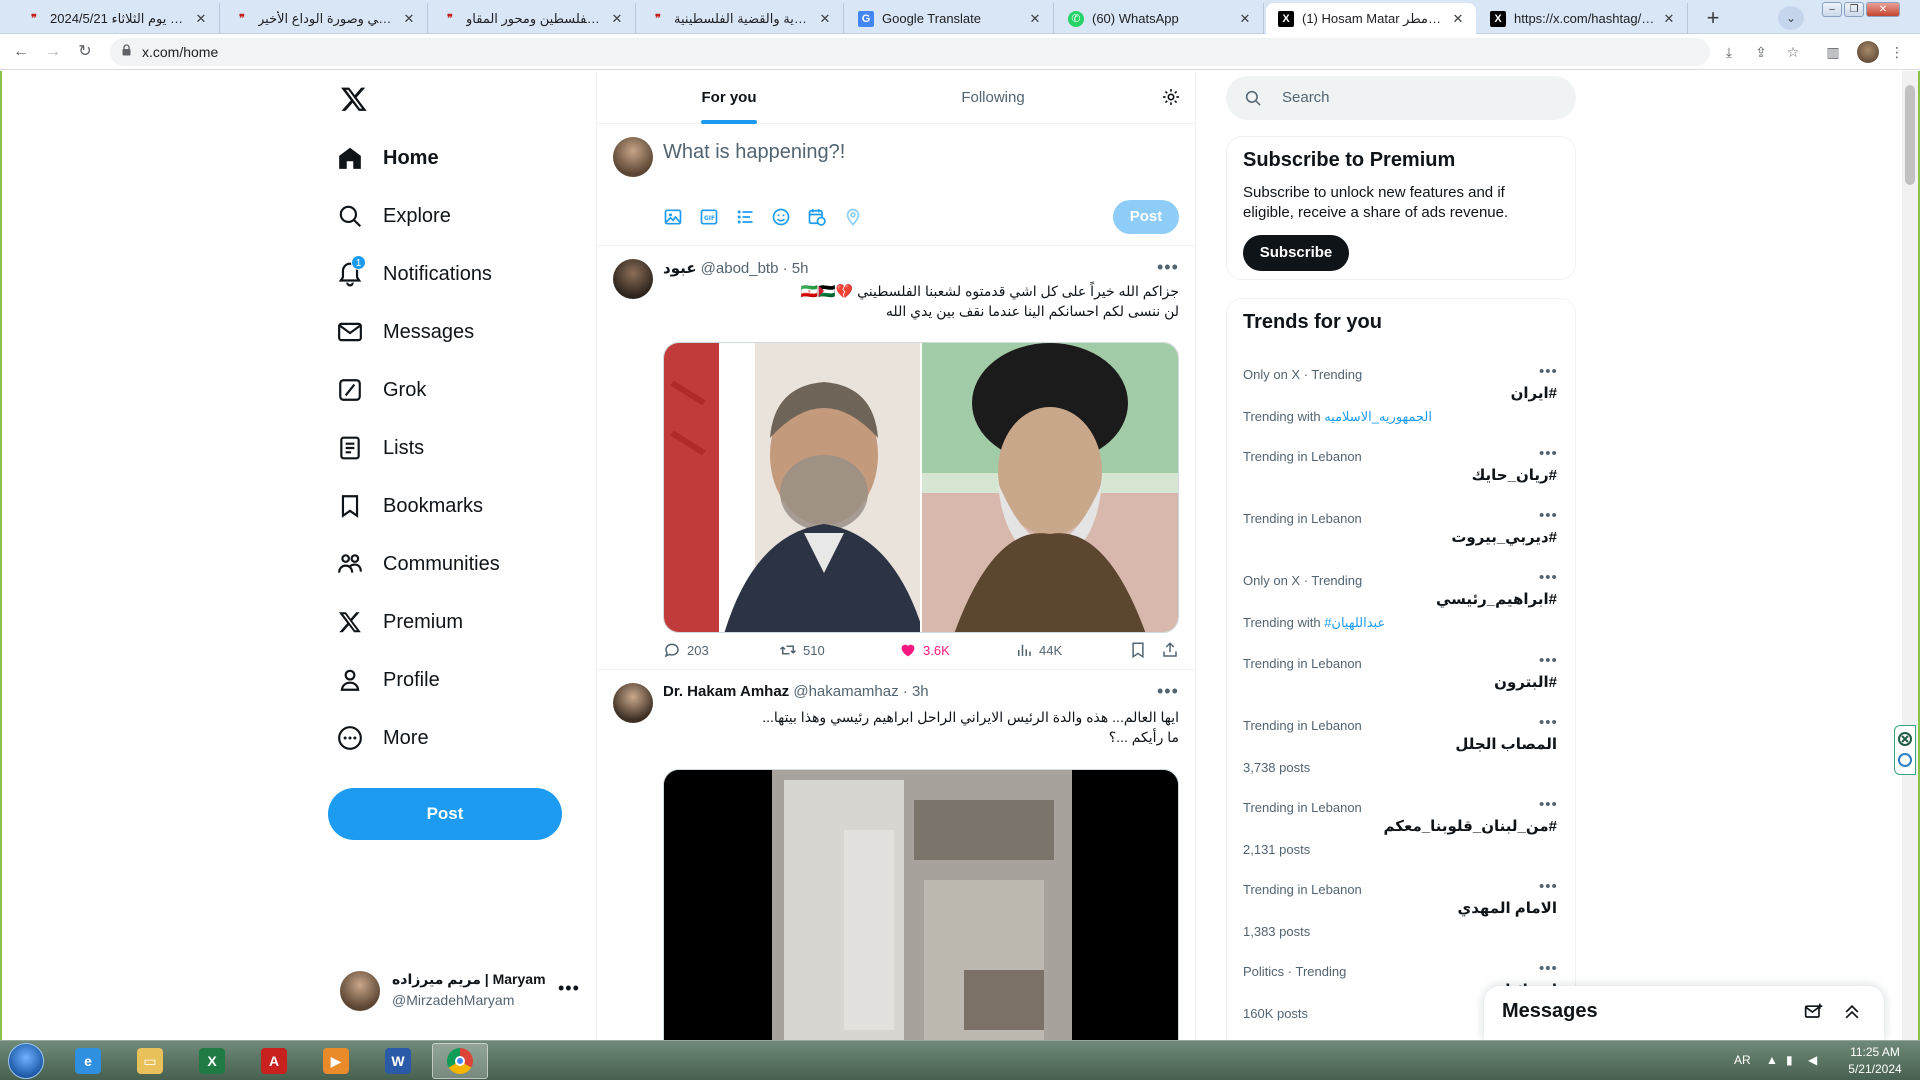 This screenshot has width=1920, height=1080. What do you see at coordinates (1791, 18) in the screenshot?
I see `tab-search-button: ⌄` at bounding box center [1791, 18].